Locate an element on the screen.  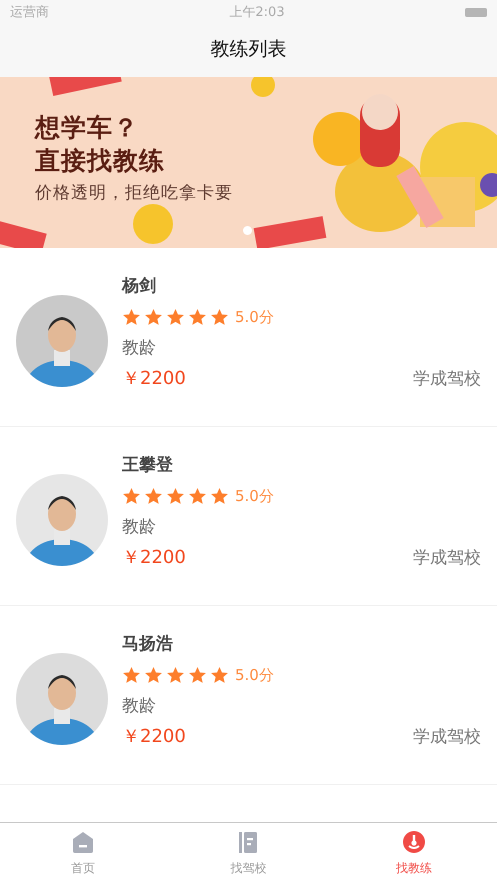
tab-item: 首页 is located at coordinates (83, 853).